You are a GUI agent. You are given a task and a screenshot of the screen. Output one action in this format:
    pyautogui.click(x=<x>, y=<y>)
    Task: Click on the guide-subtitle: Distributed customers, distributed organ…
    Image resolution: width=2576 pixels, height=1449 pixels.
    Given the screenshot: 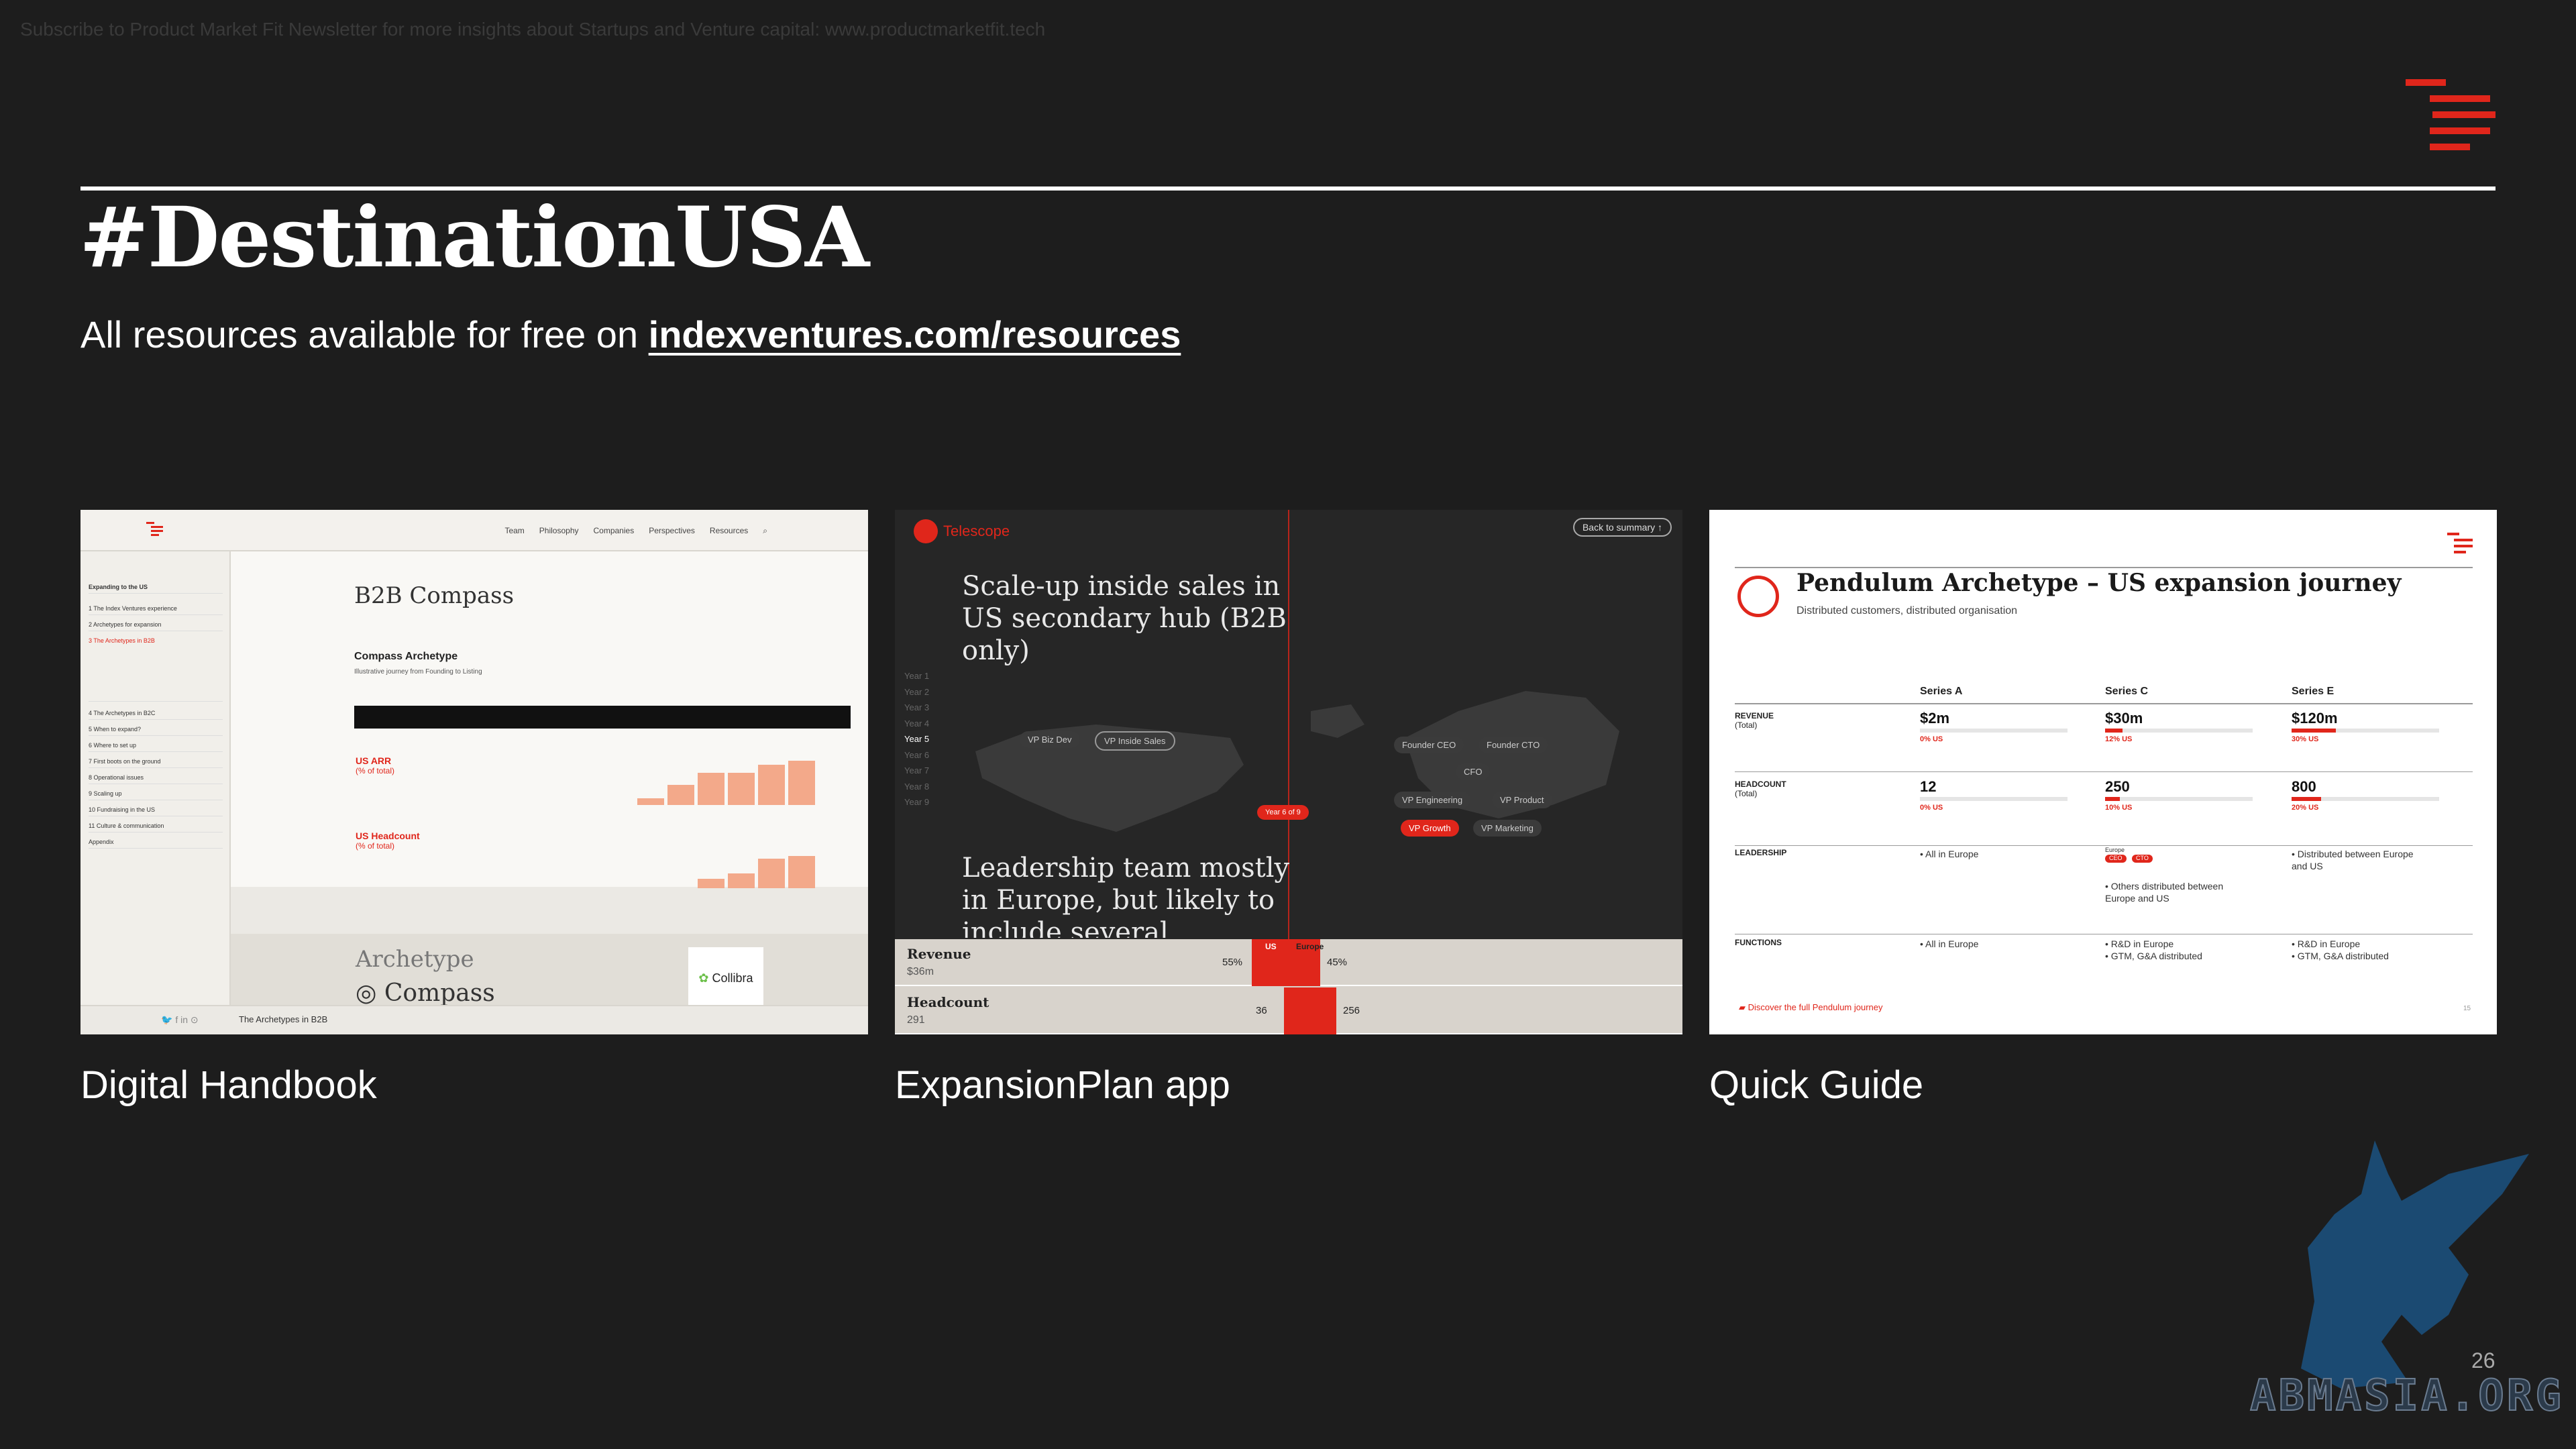 What is the action you would take?
    pyautogui.click(x=1907, y=610)
    